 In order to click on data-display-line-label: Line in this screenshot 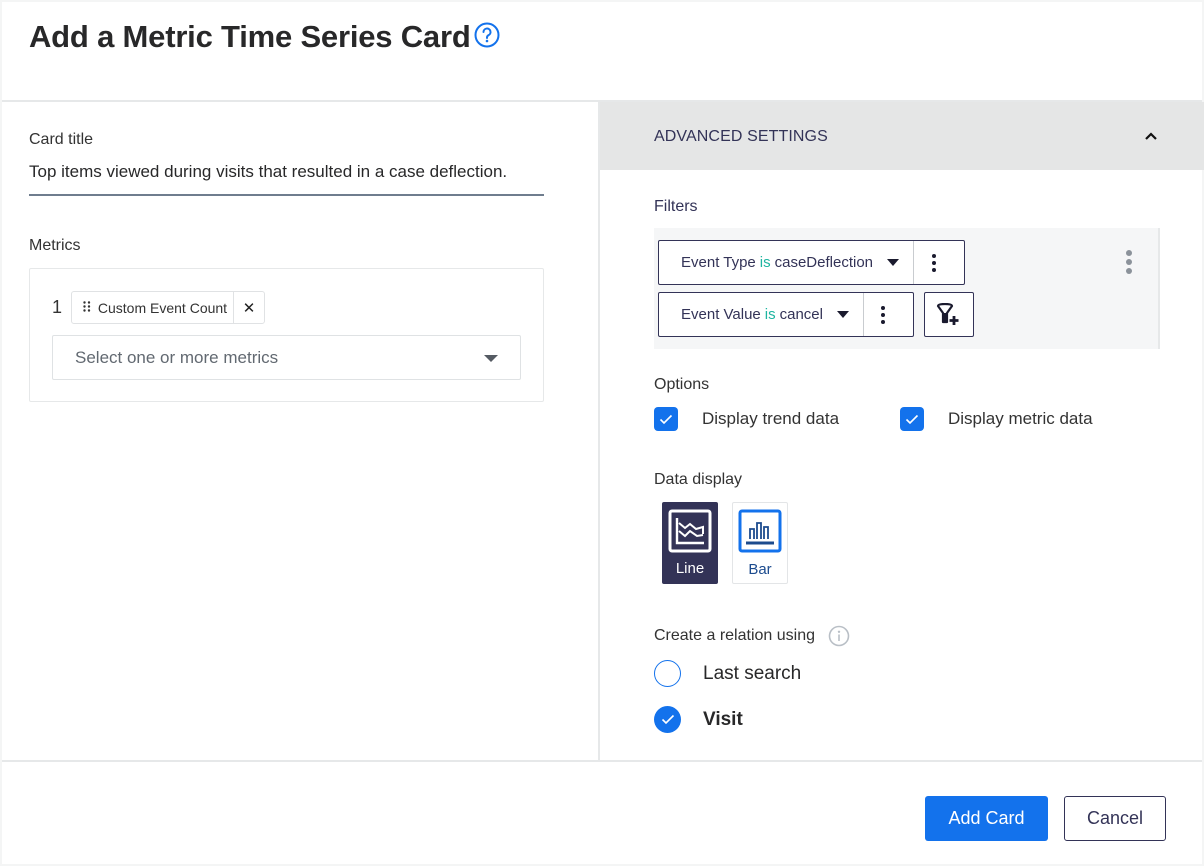, I will do `click(690, 568)`.